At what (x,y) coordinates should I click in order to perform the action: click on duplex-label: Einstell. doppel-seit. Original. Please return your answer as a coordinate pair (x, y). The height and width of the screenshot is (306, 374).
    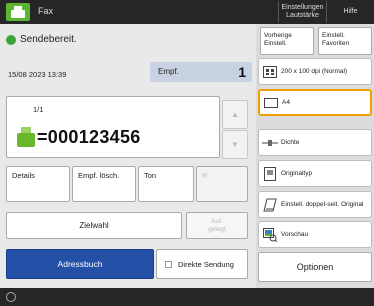
    Looking at the image, I should click on (322, 204).